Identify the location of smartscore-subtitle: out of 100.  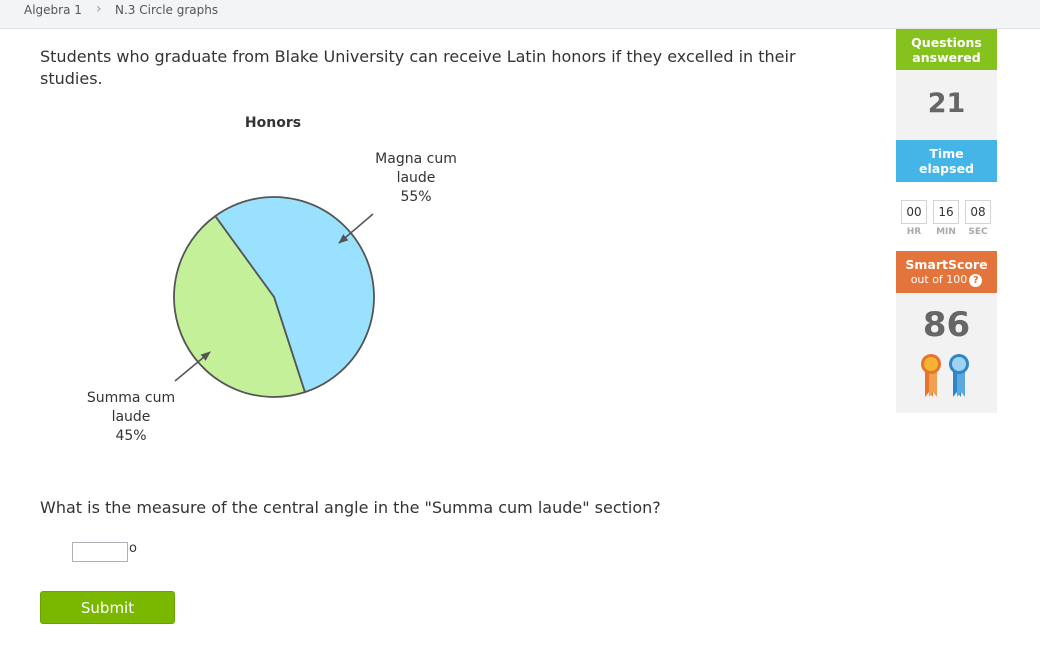
(939, 279).